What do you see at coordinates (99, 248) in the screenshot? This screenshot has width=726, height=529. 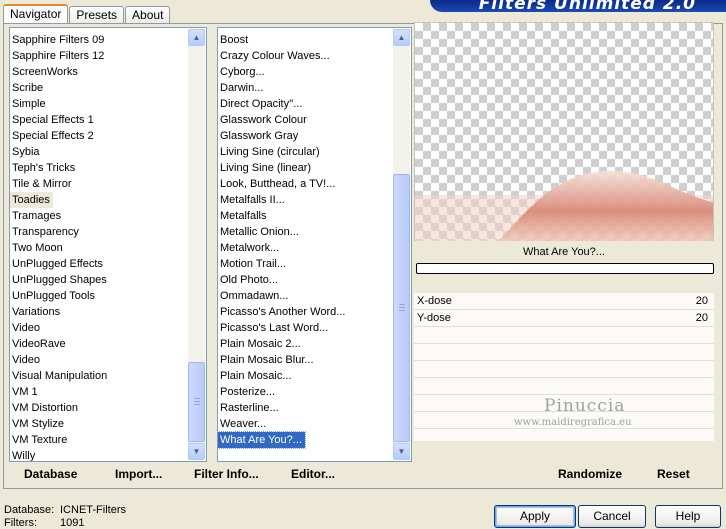 I see `category-item: Two Moon` at bounding box center [99, 248].